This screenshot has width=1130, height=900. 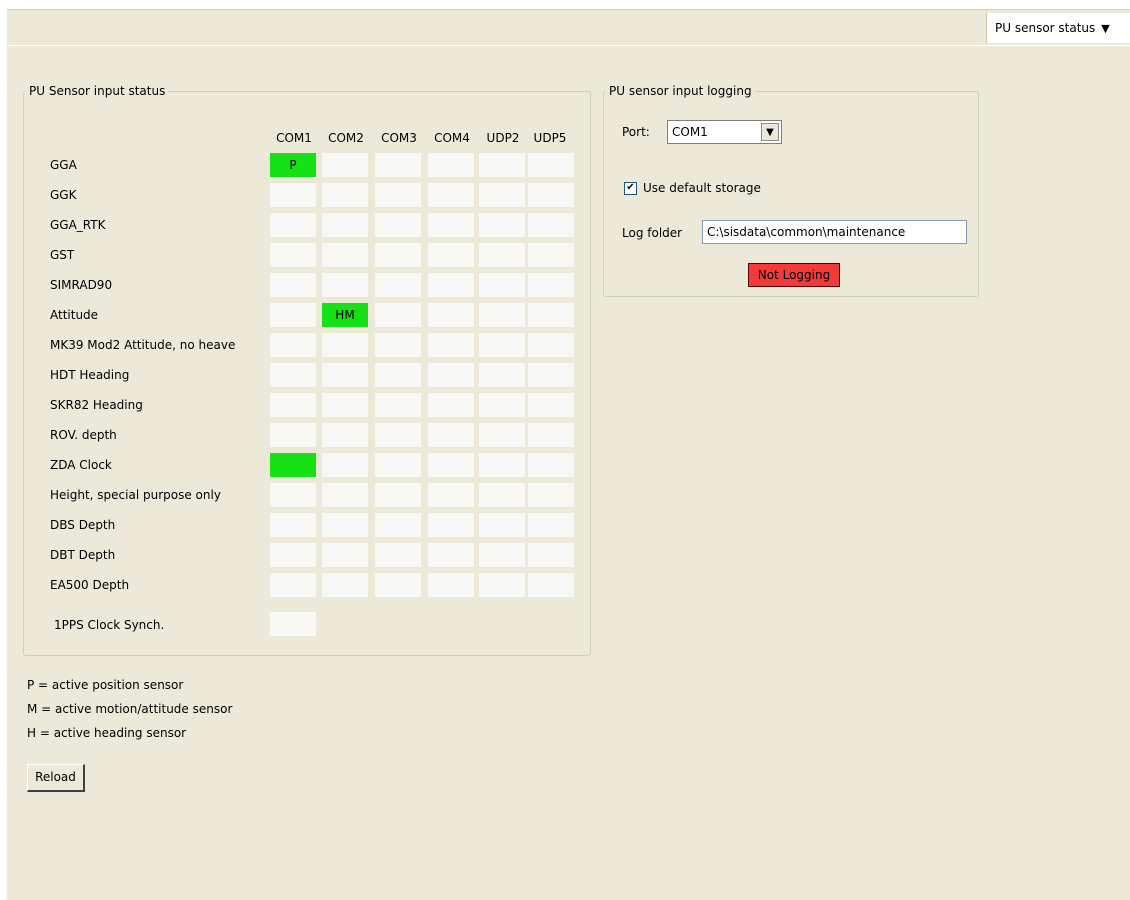 What do you see at coordinates (345, 315) in the screenshot?
I see `status-cell: HM` at bounding box center [345, 315].